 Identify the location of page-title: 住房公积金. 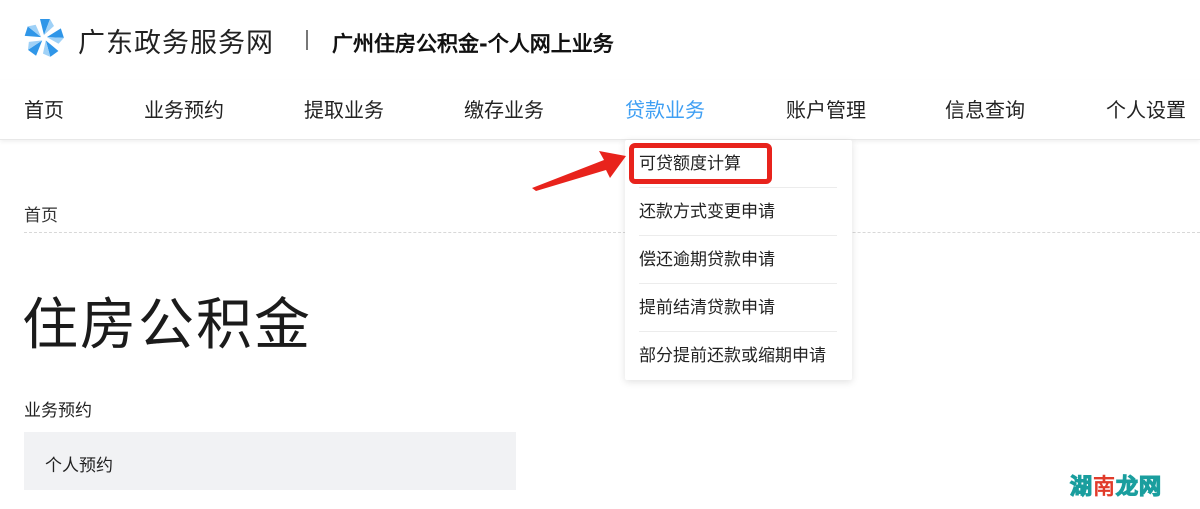
(167, 325).